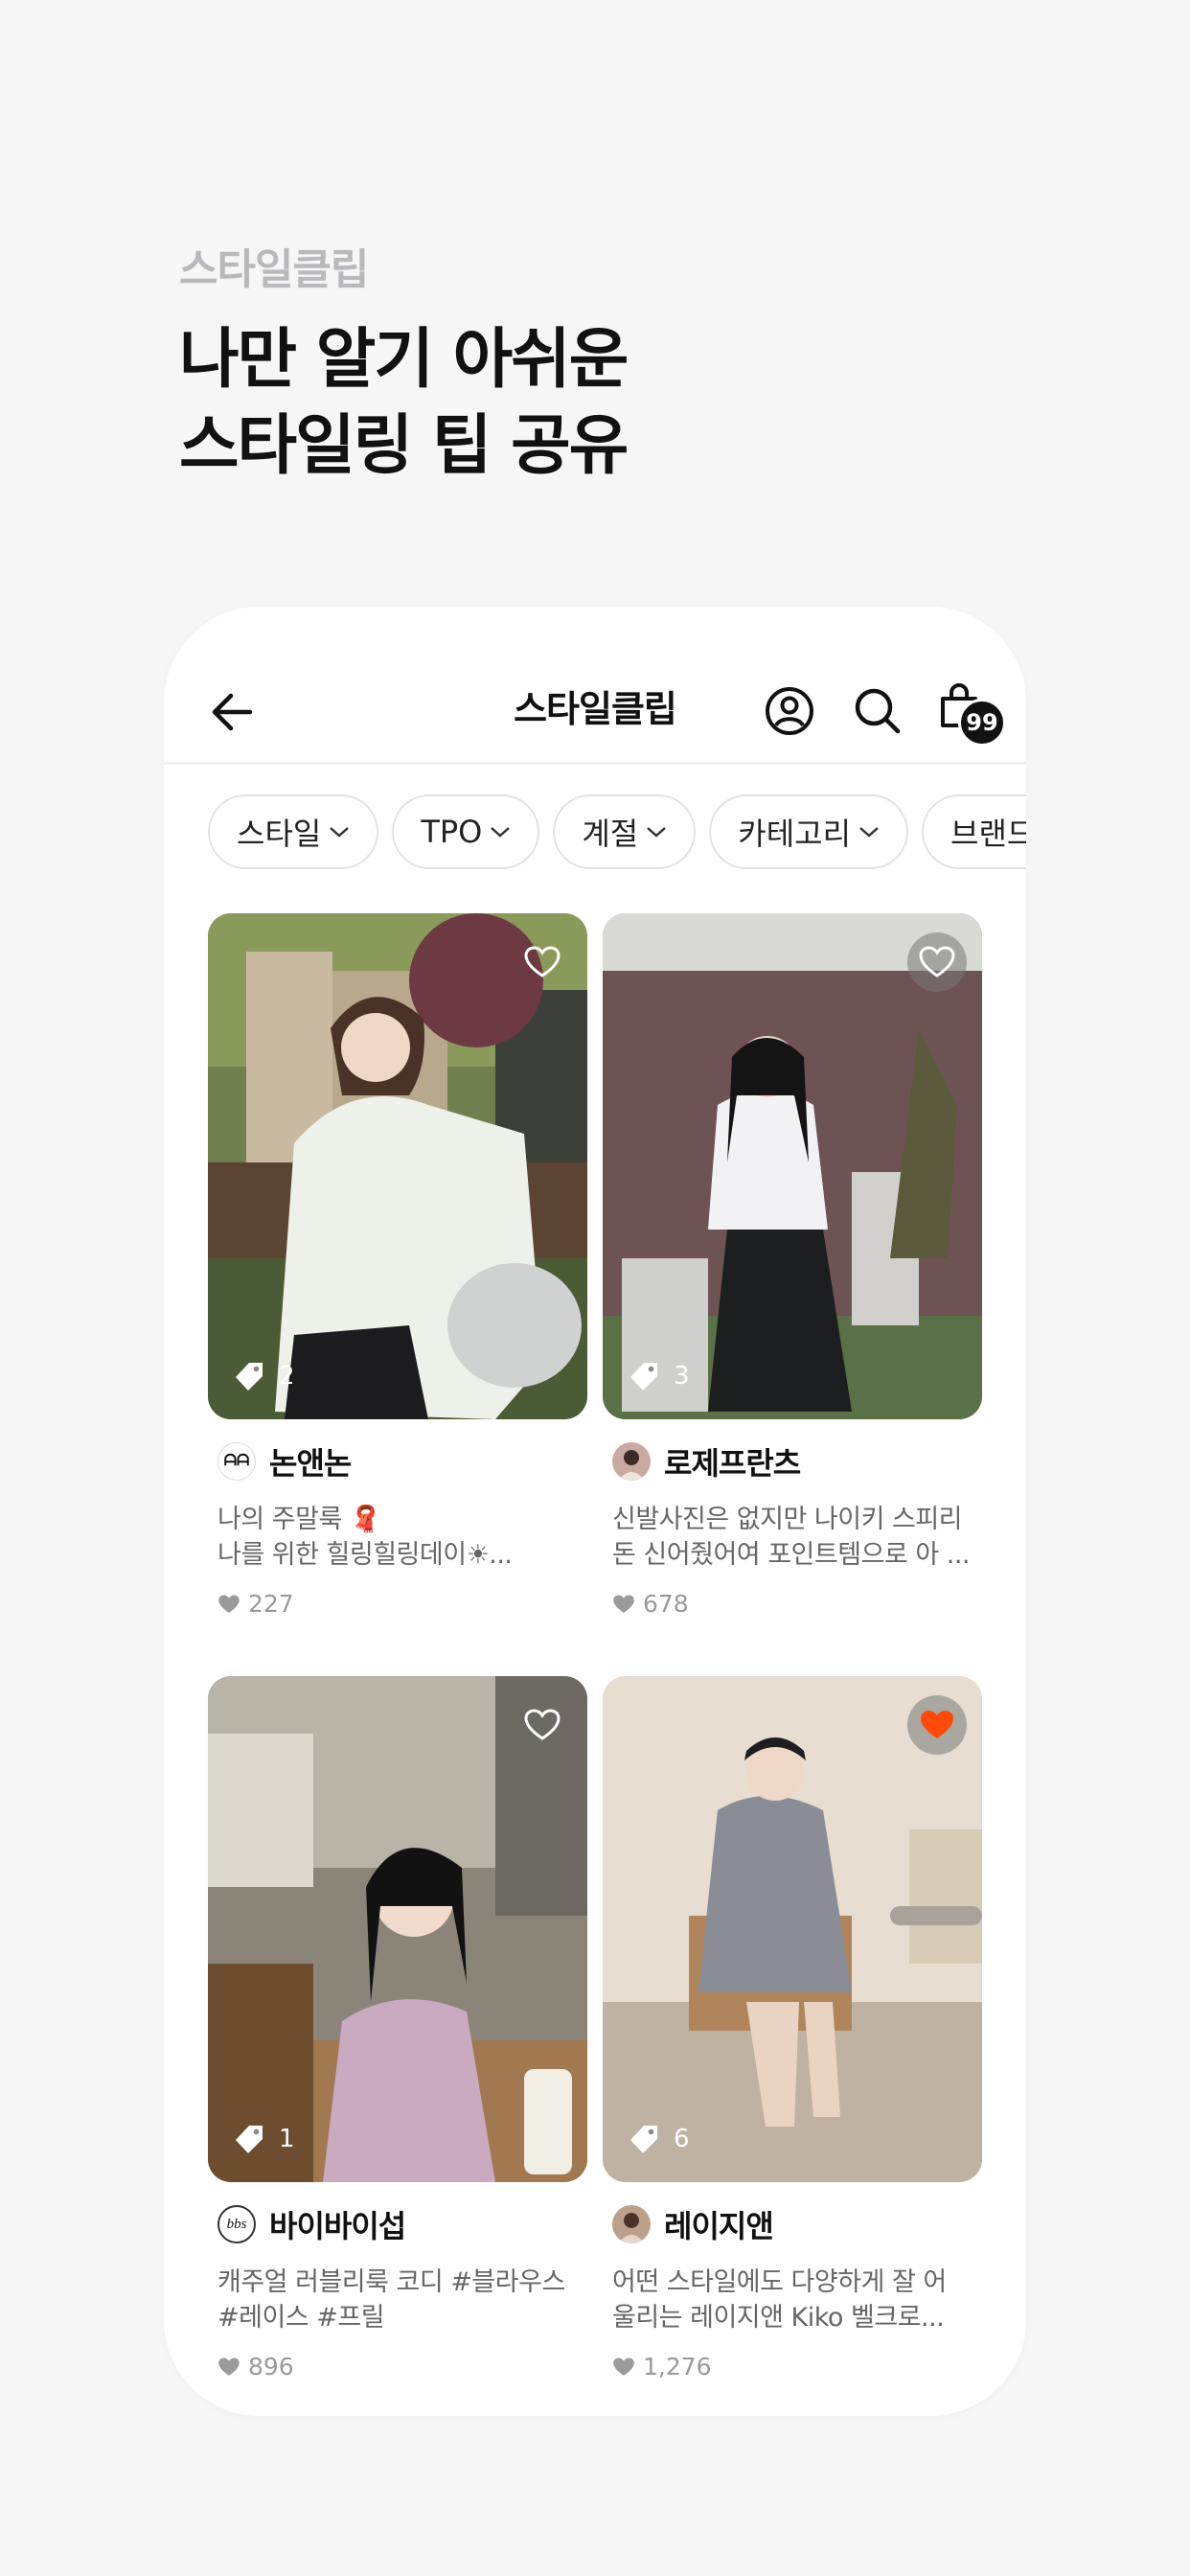 Image resolution: width=1190 pixels, height=2576 pixels. Describe the element at coordinates (793, 1604) in the screenshot. I see `like-count-row: 678` at that location.